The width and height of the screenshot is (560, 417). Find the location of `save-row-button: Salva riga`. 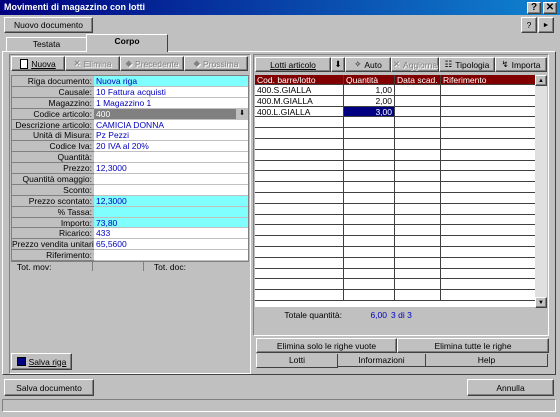

save-row-button: Salva riga is located at coordinates (41, 361).